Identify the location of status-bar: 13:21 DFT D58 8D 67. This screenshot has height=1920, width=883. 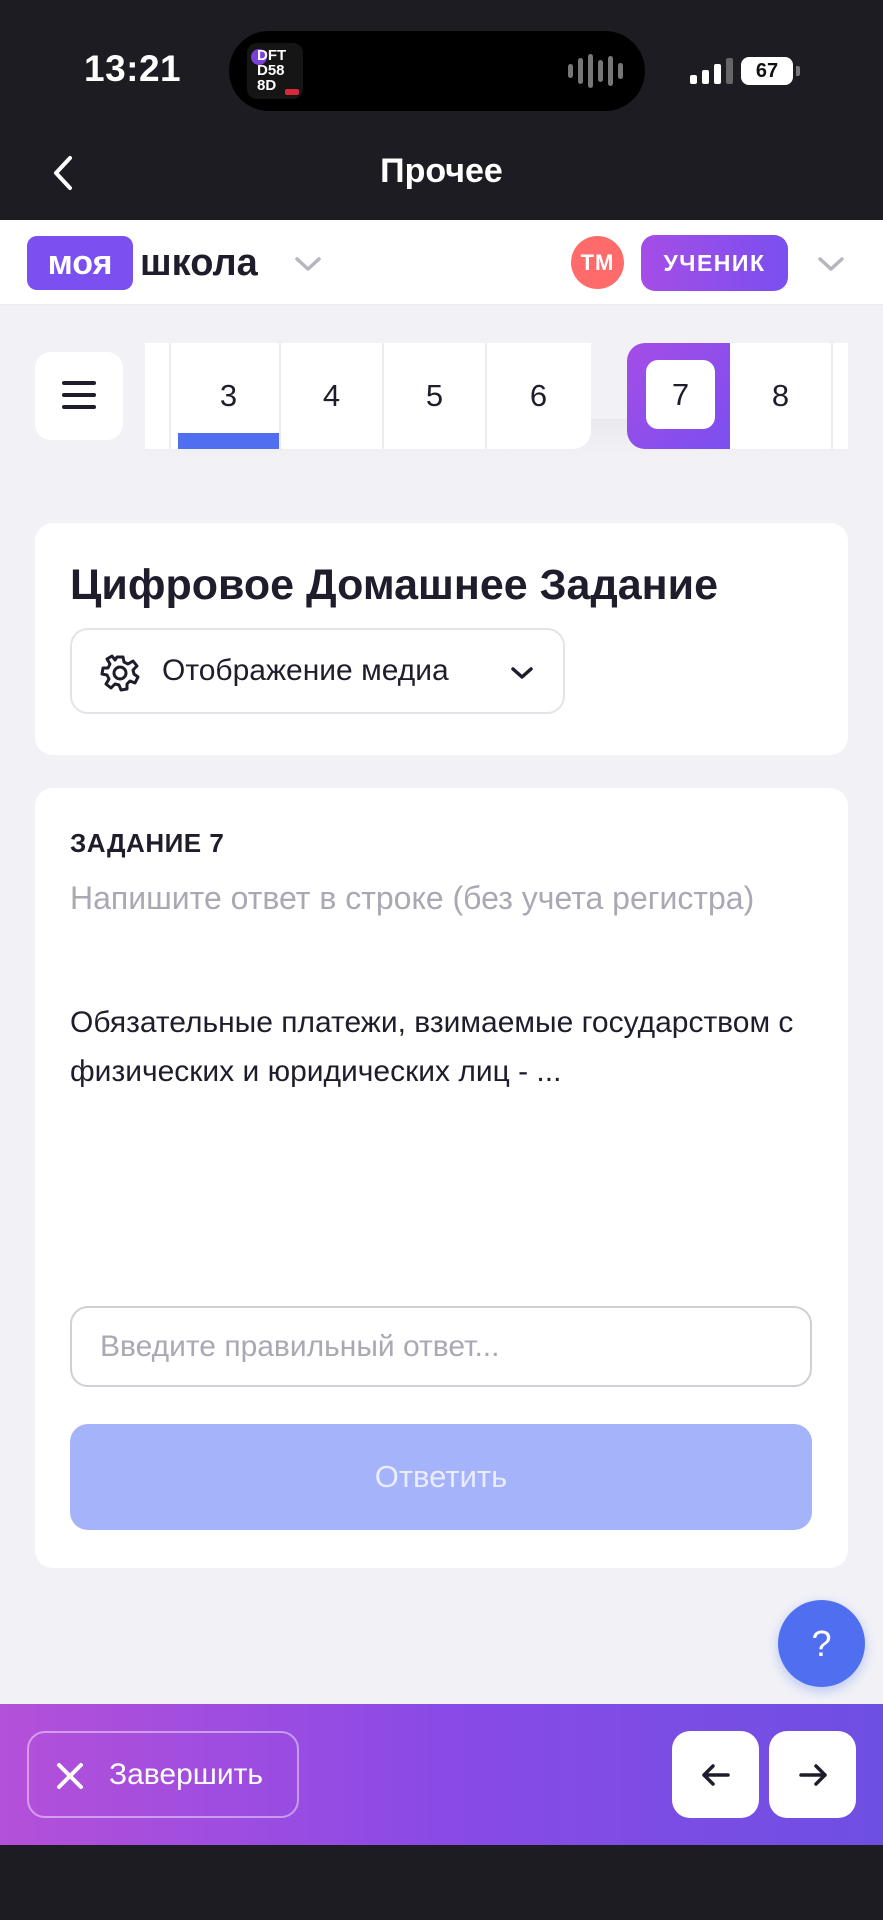
(441, 63).